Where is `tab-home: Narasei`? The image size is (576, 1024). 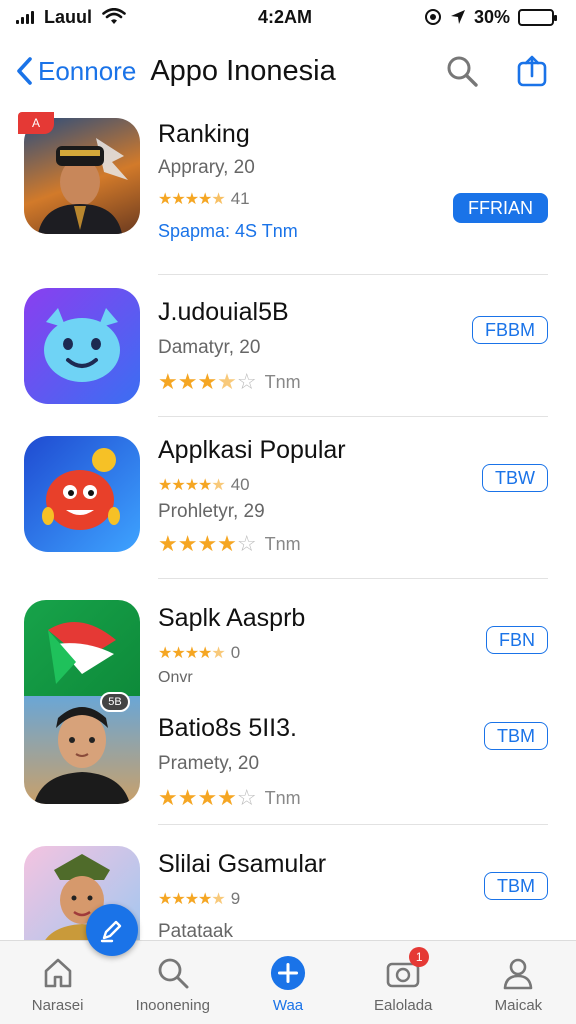 tab-home: Narasei is located at coordinates (57, 982).